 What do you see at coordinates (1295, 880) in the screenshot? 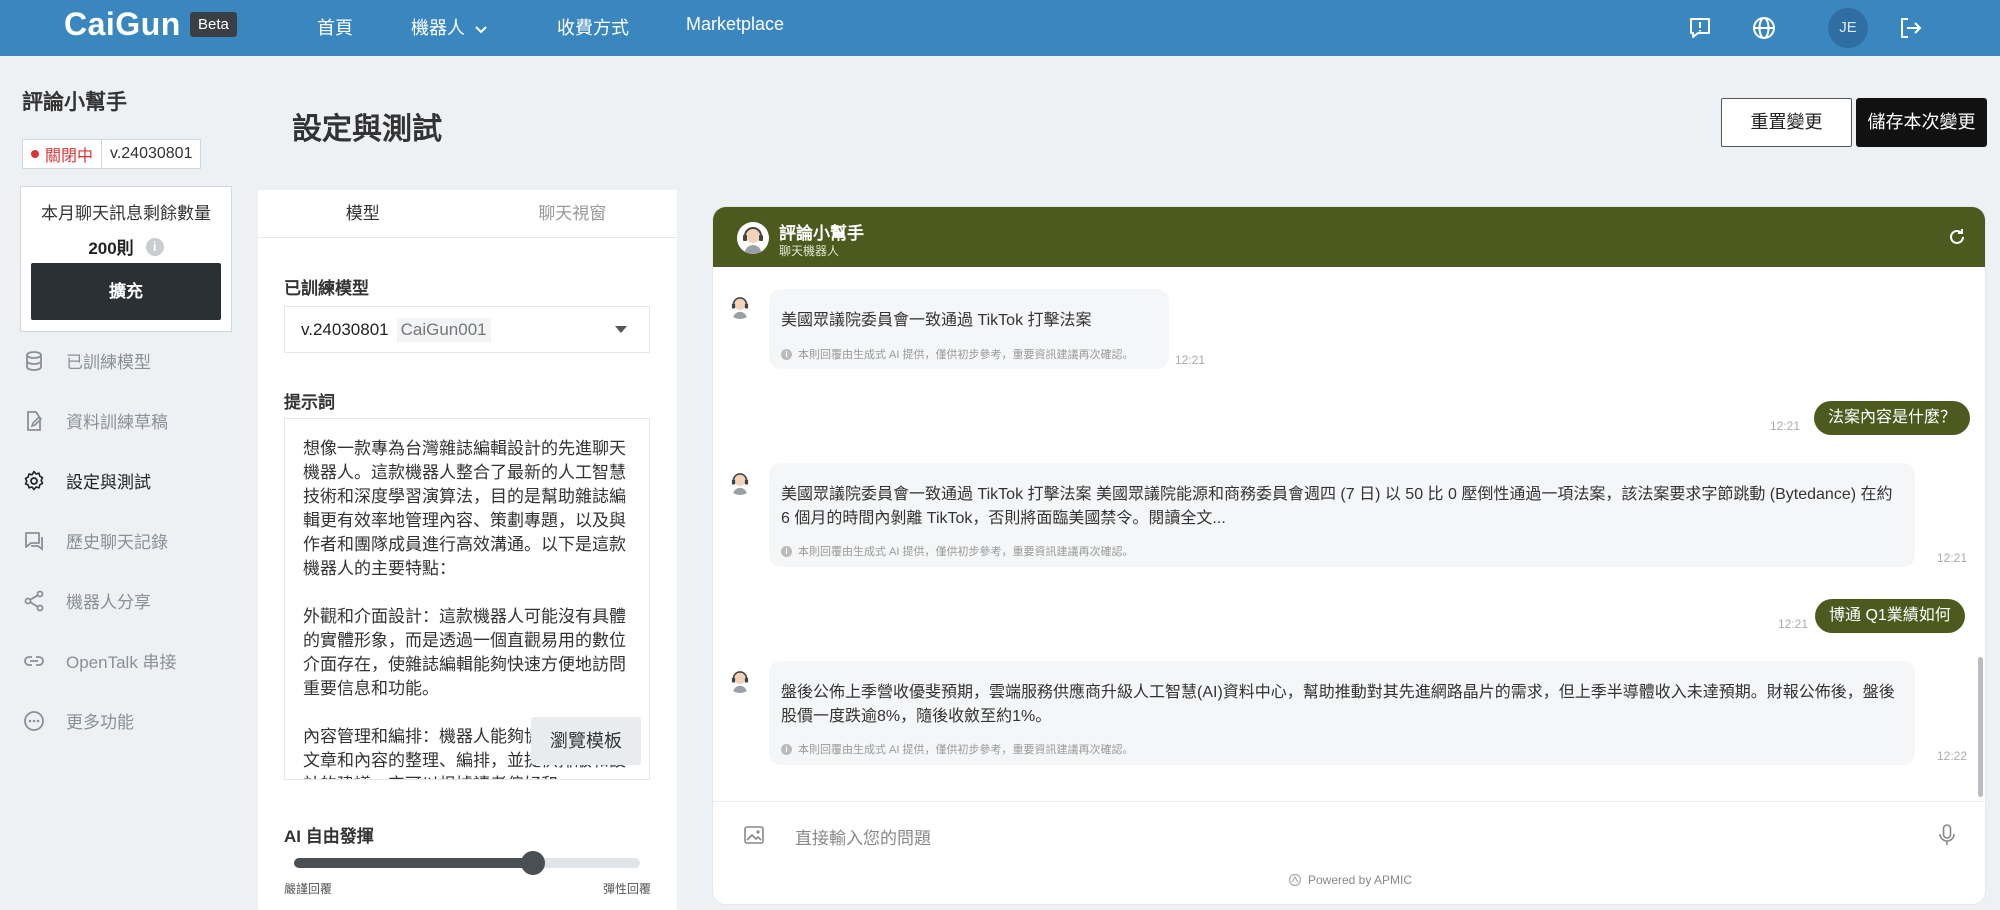
I see `apmic-logo-icon` at bounding box center [1295, 880].